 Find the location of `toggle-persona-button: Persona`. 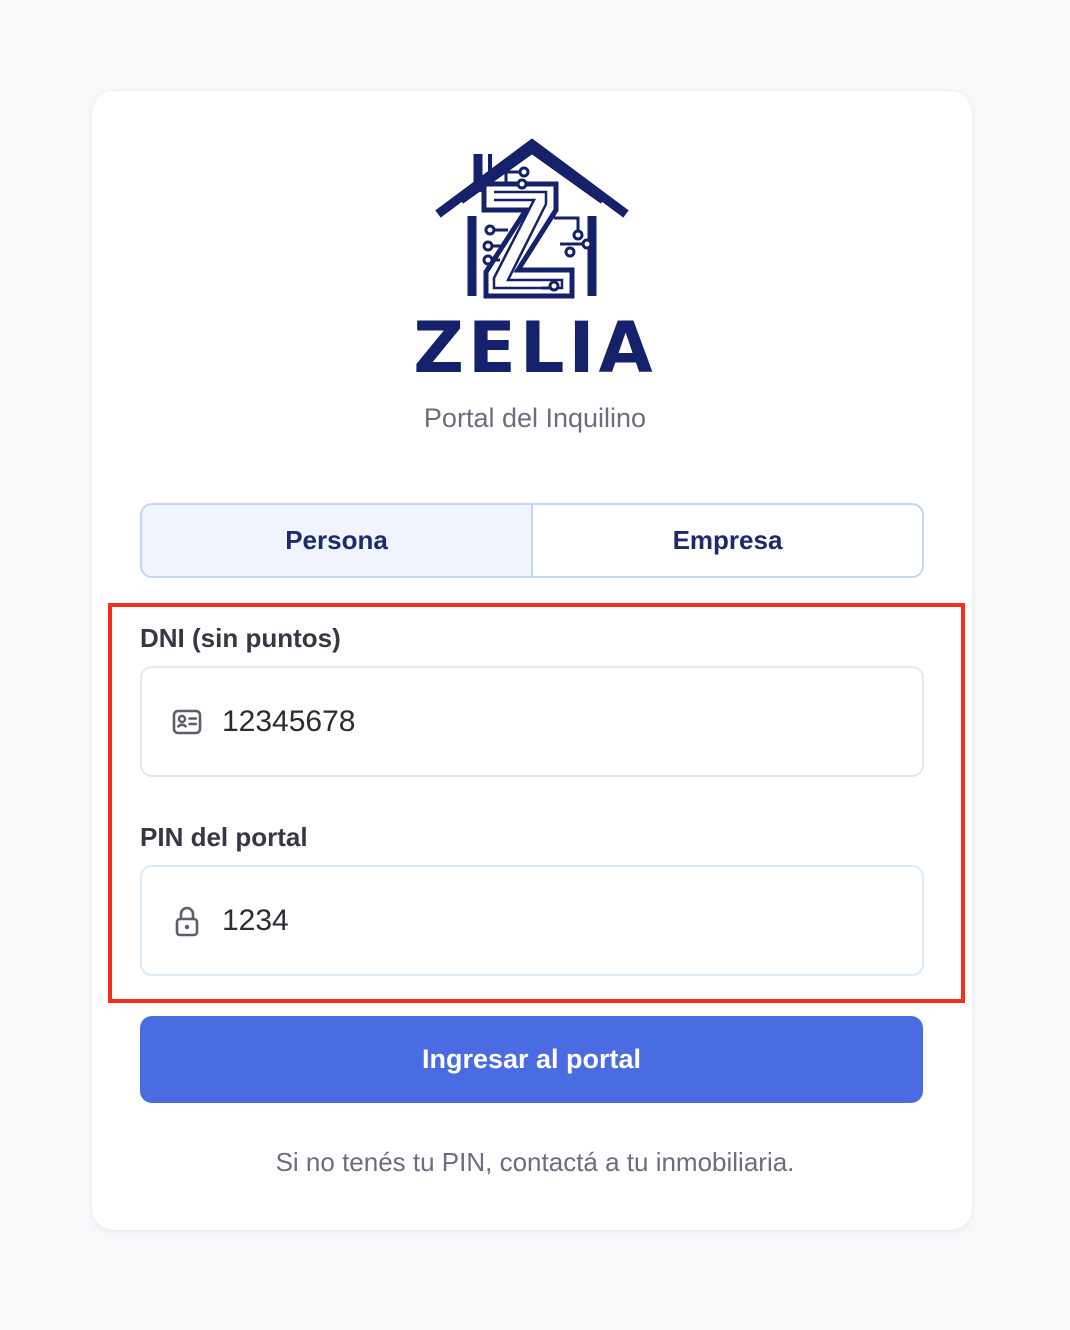

toggle-persona-button: Persona is located at coordinates (336, 540).